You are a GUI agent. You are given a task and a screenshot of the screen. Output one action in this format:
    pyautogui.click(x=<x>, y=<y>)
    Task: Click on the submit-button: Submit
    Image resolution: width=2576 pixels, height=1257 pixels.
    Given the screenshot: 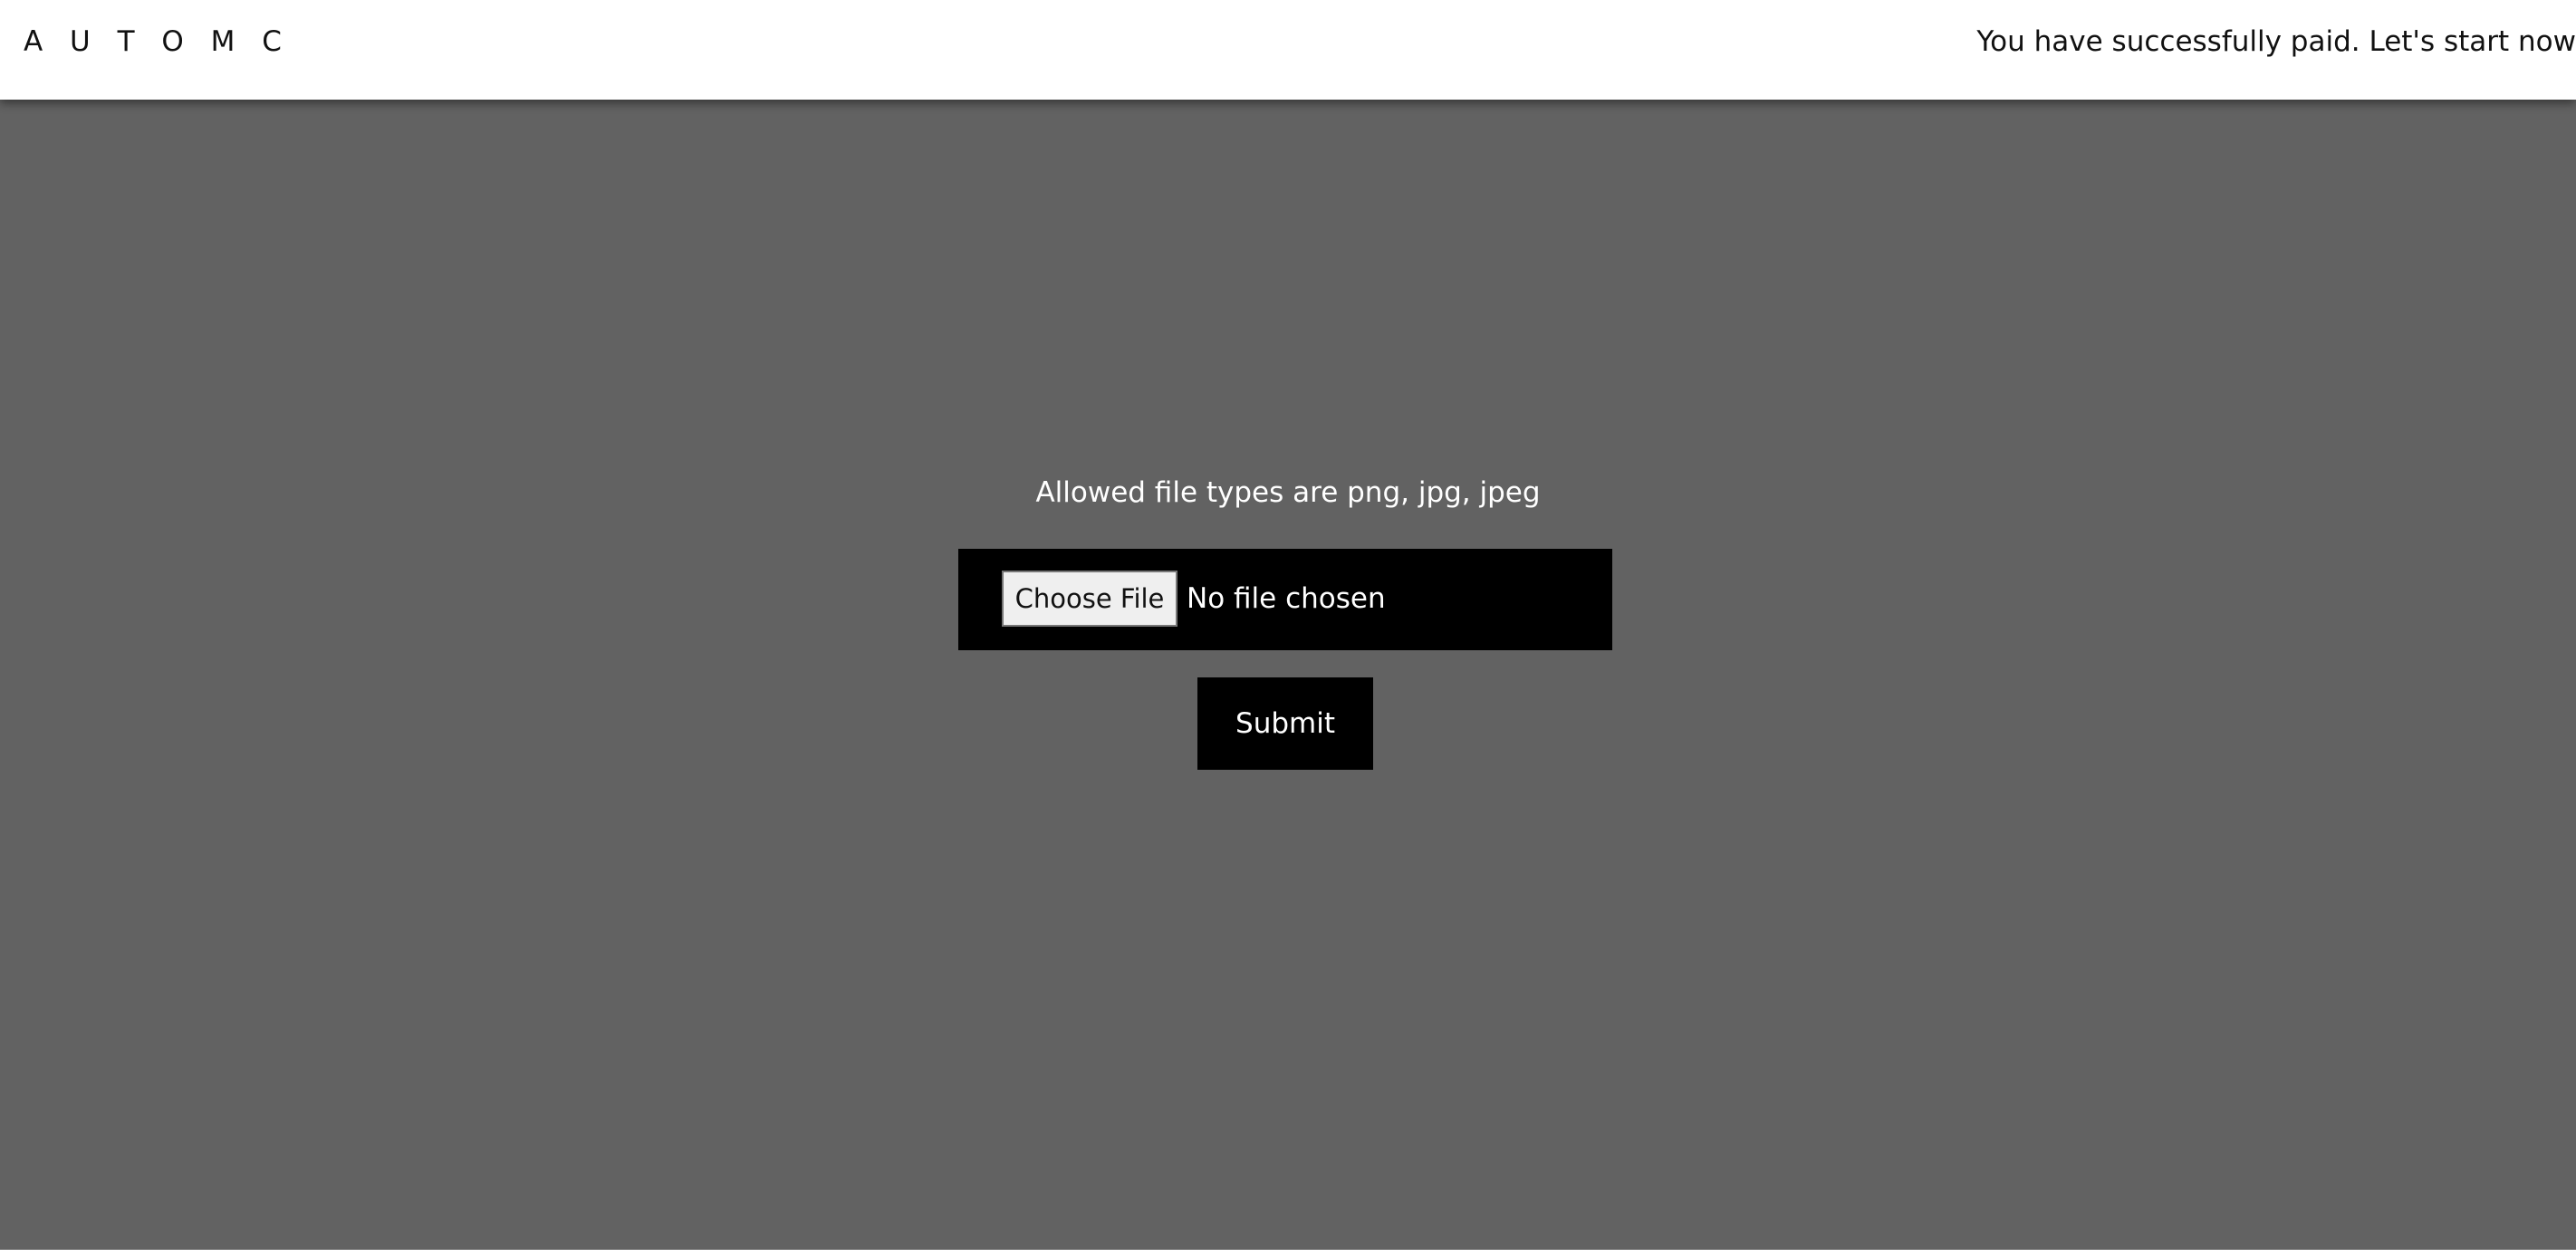 What is the action you would take?
    pyautogui.click(x=1285, y=723)
    